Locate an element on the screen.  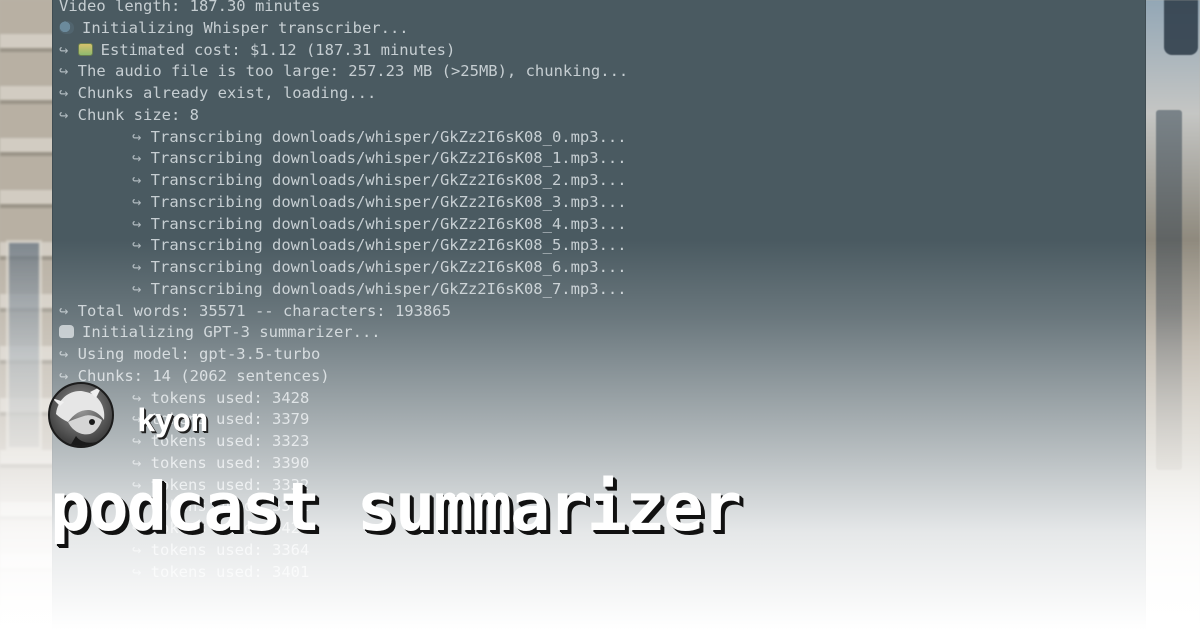
terminal-line-text: Total words: 35571 -- characters: 193865 is located at coordinates (264, 310).